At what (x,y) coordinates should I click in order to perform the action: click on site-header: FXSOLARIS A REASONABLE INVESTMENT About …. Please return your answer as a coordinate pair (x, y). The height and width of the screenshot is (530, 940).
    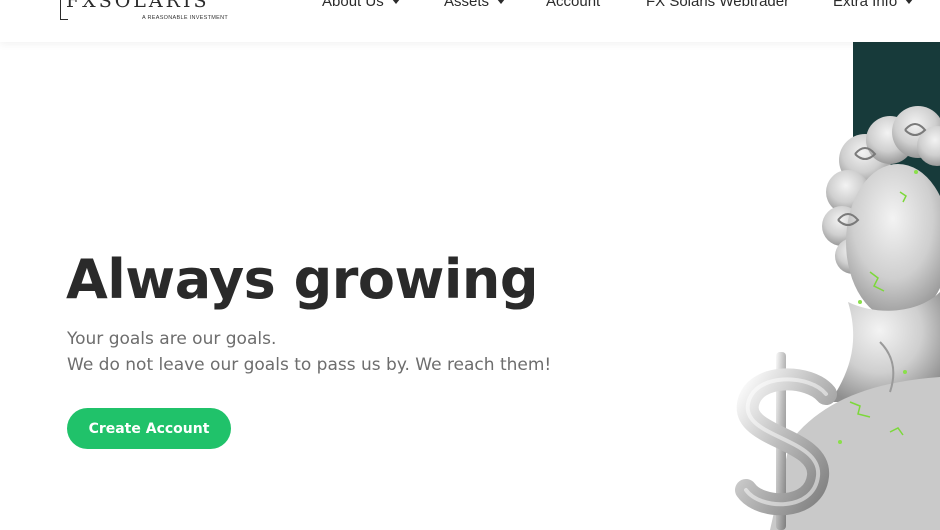
    Looking at the image, I should click on (470, 21).